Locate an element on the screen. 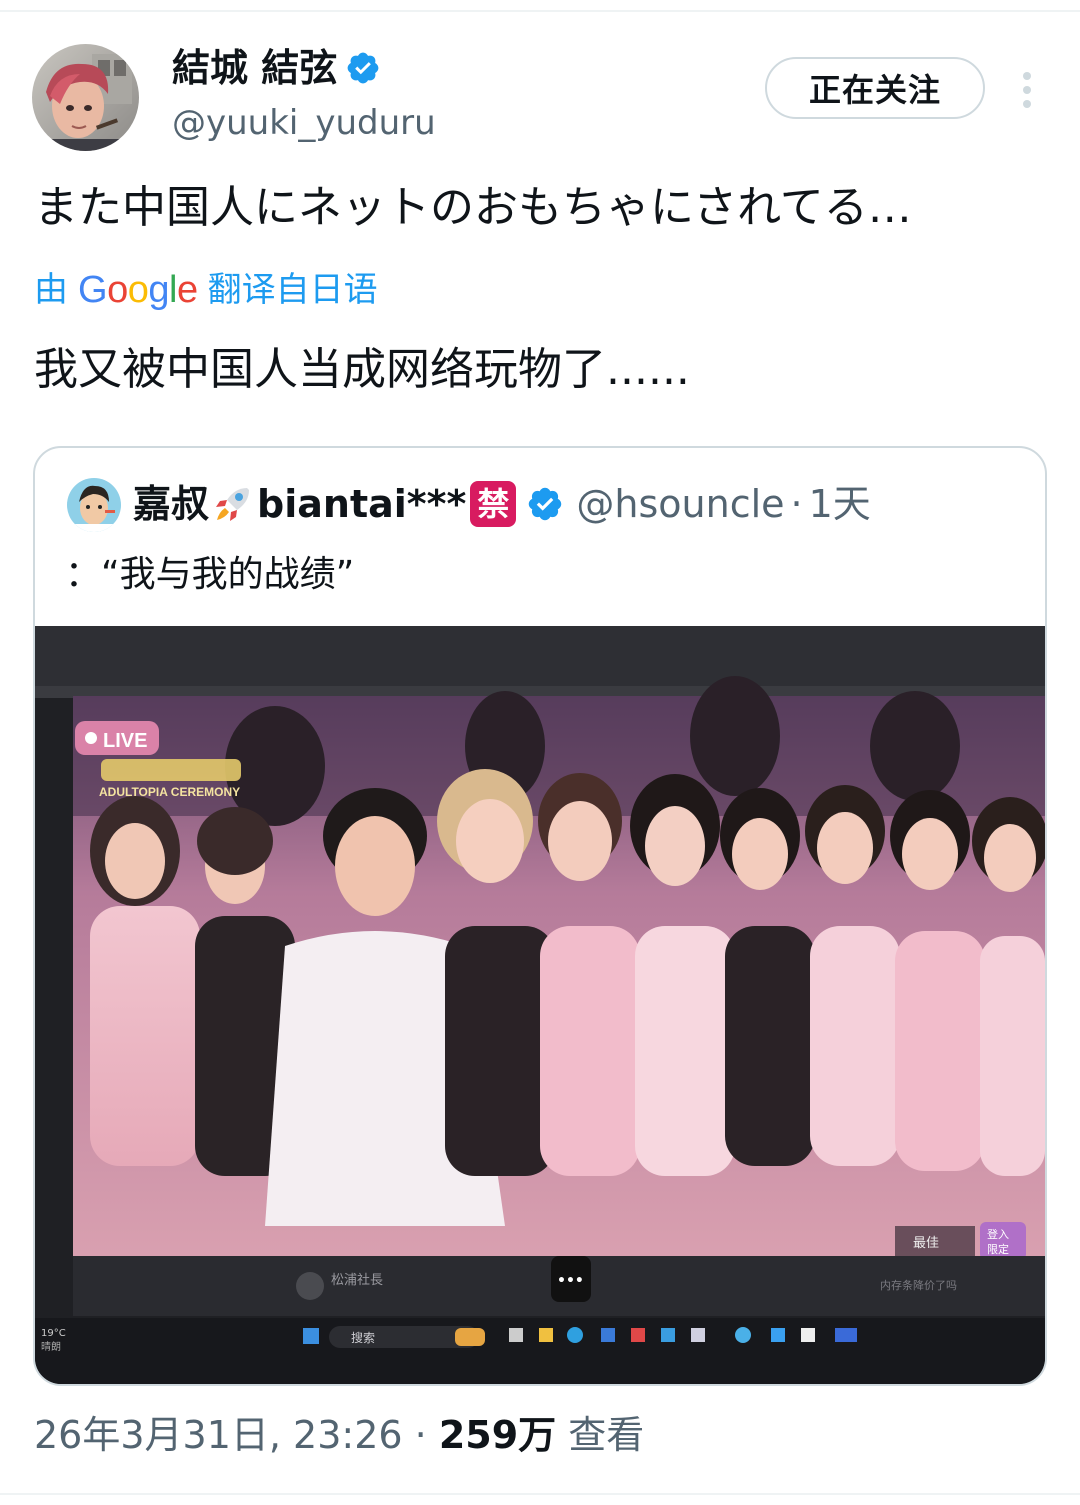 This screenshot has height=1505, width=1080. quote-text: ：“我与我的战绩” is located at coordinates (210, 574).